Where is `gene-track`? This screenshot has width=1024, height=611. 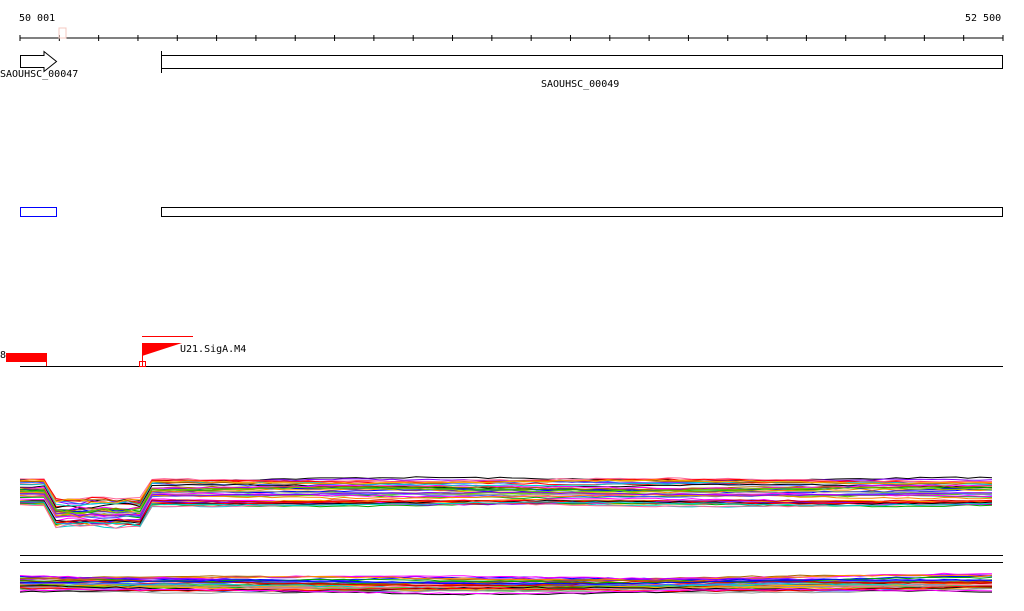 gene-track is located at coordinates (511, 61).